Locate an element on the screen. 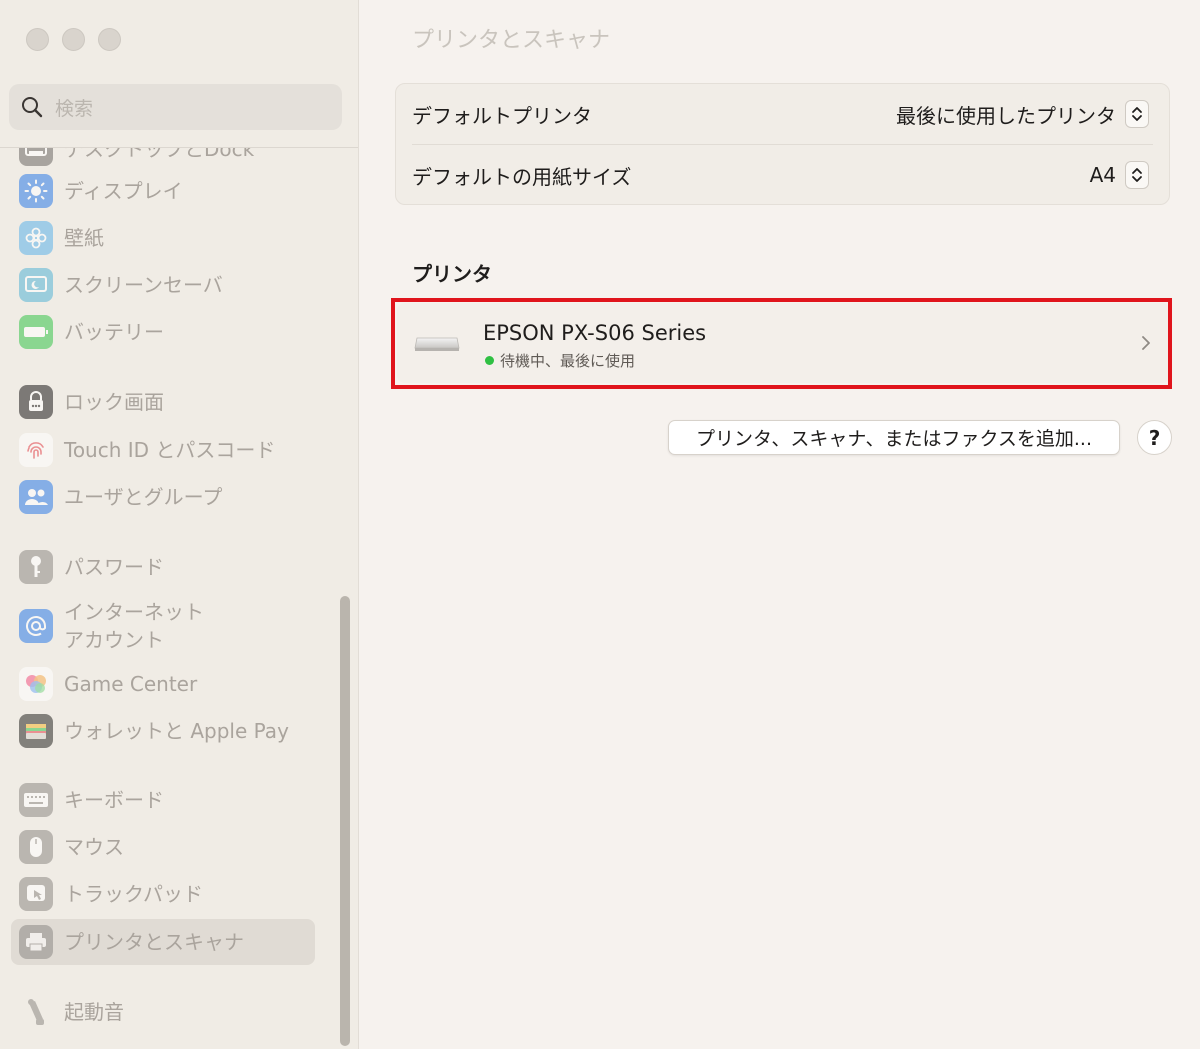 Image resolution: width=1200 pixels, height=1049 pixels. sidebar-item-wallet: ウォレットと Apple Pay is located at coordinates (163, 731).